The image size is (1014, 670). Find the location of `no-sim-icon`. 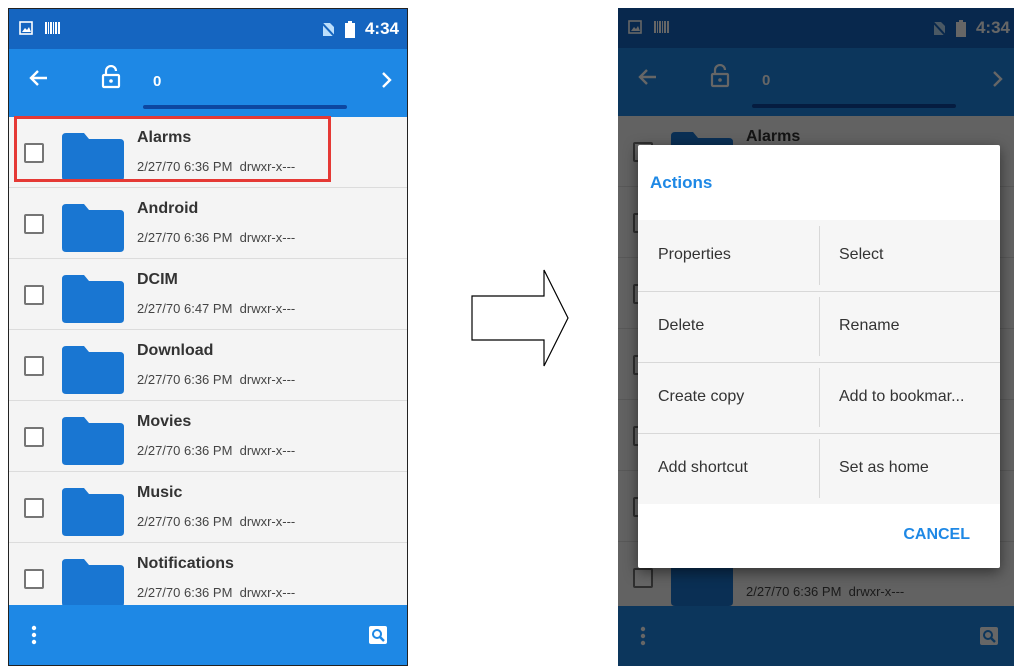

no-sim-icon is located at coordinates (327, 29).